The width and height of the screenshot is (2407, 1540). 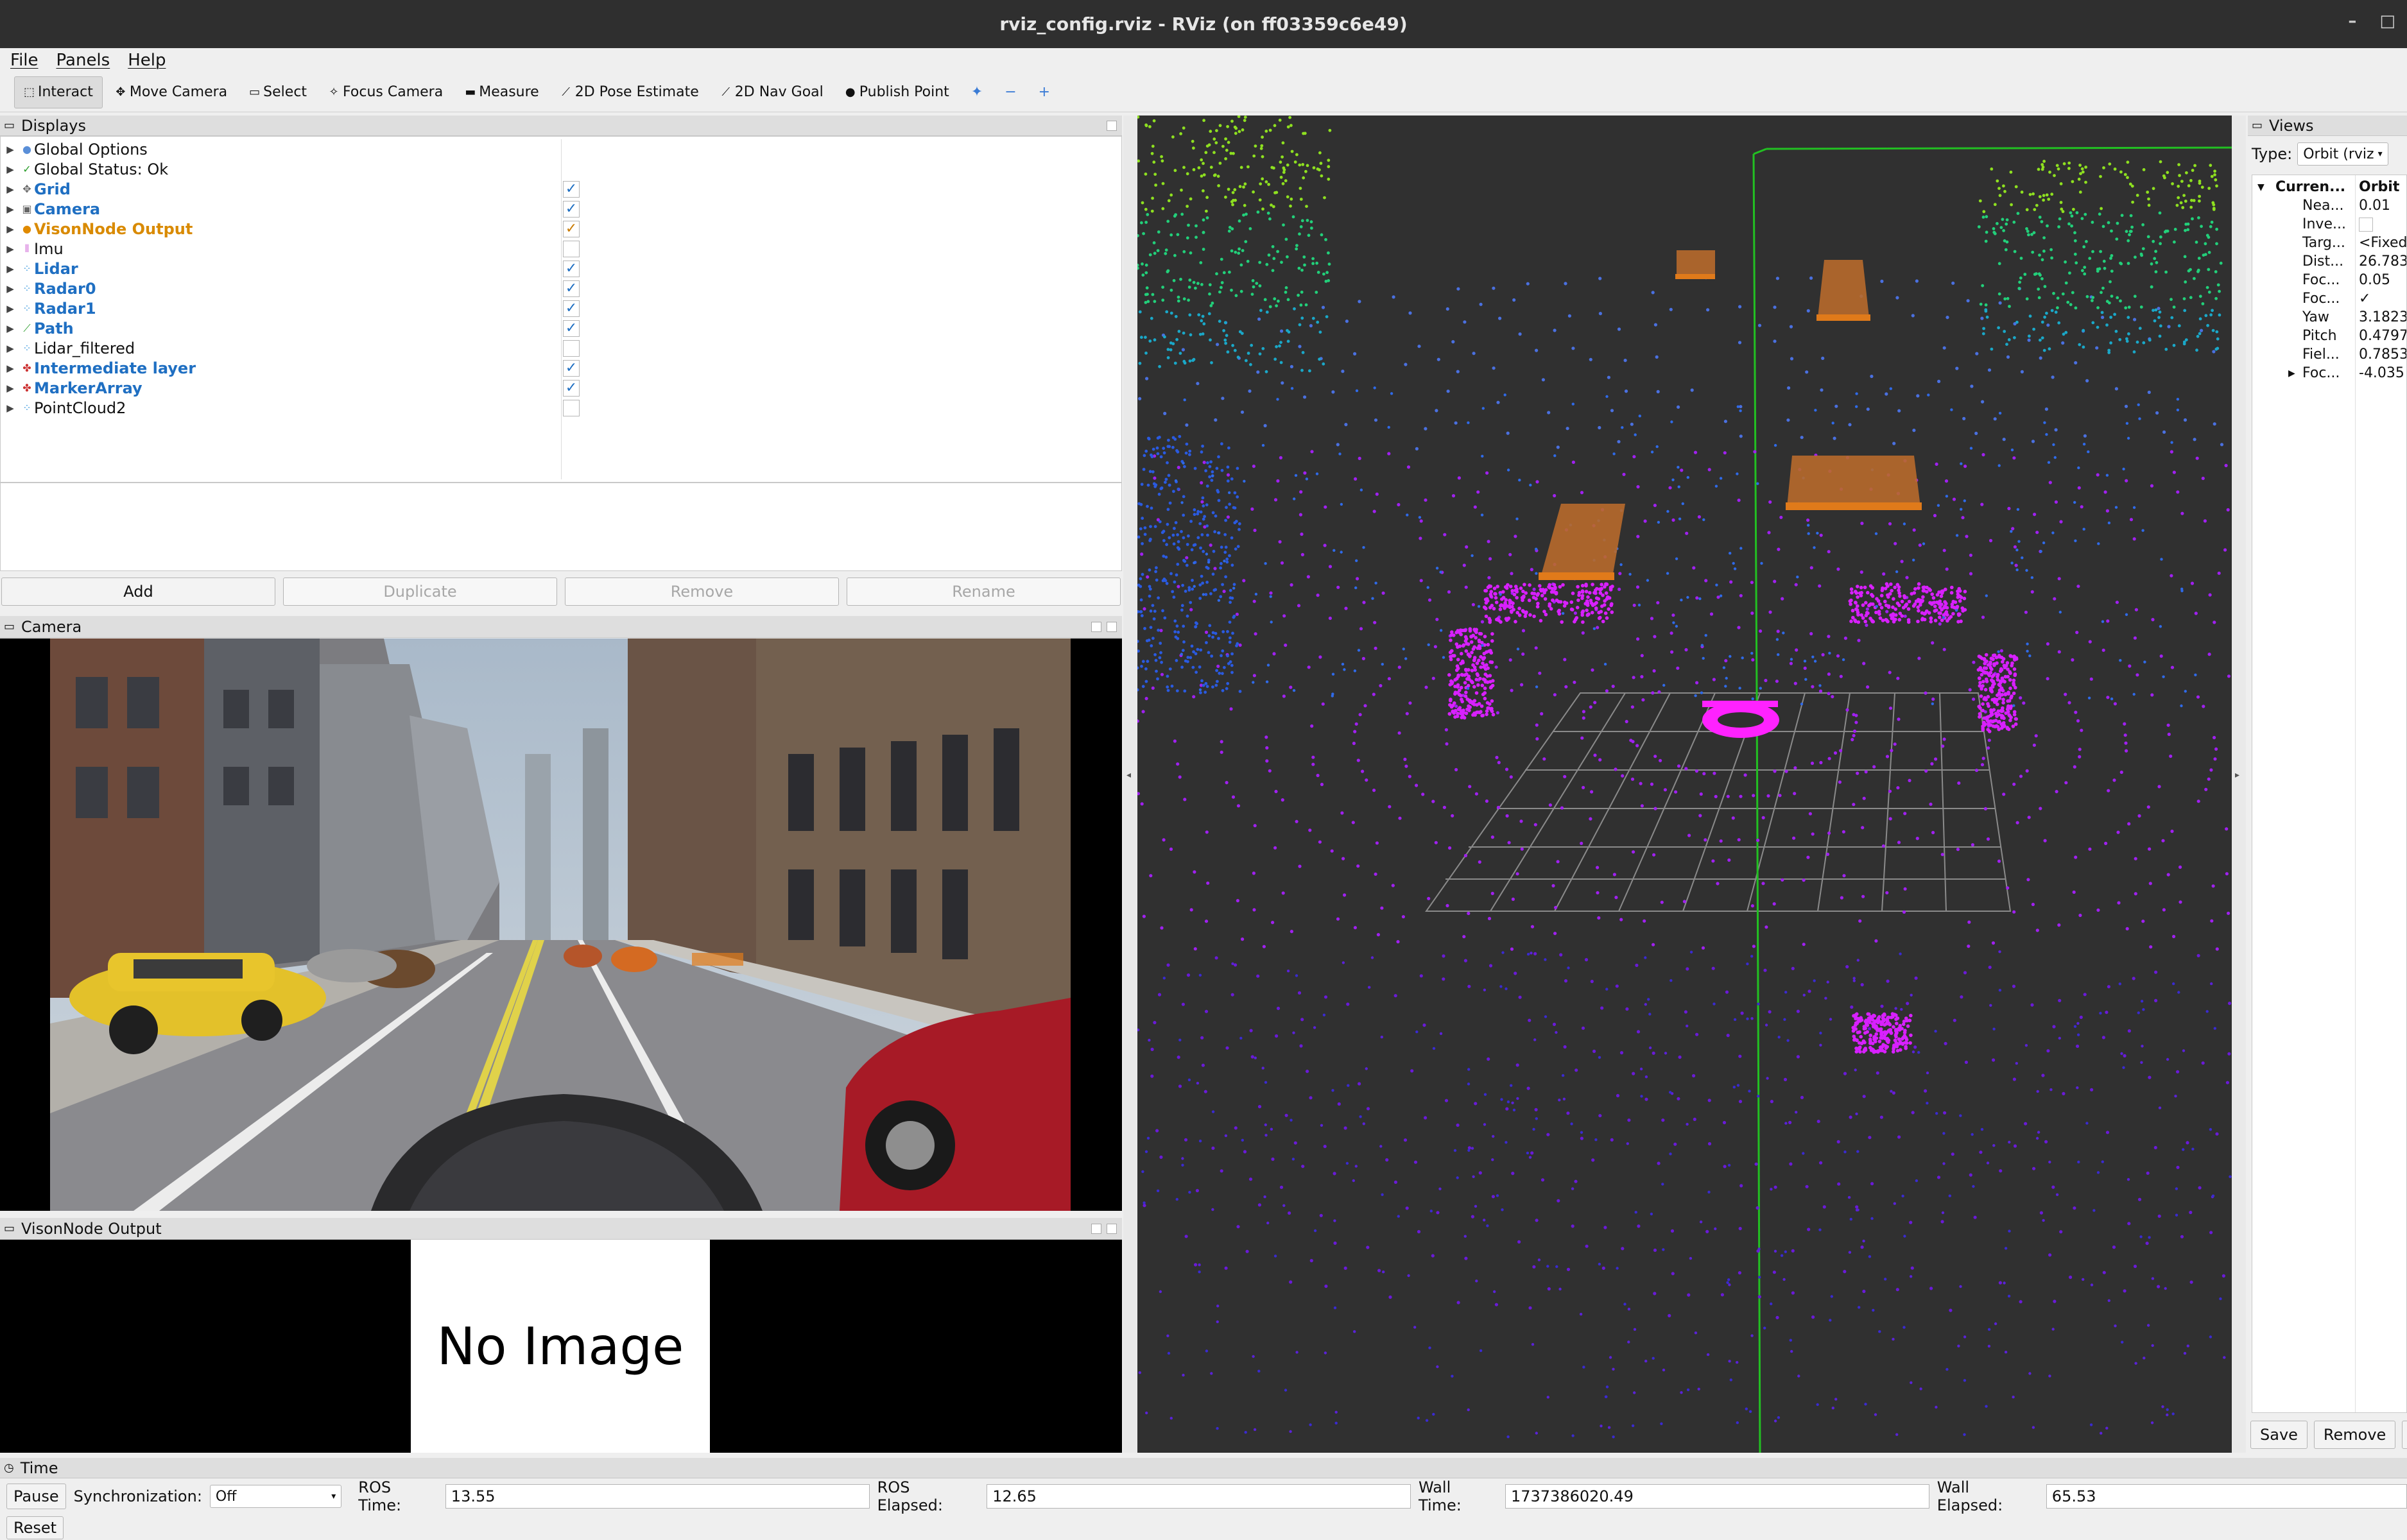 What do you see at coordinates (561, 269) in the screenshot?
I see `display-item-lidar: ▶ ⁘ Lidar` at bounding box center [561, 269].